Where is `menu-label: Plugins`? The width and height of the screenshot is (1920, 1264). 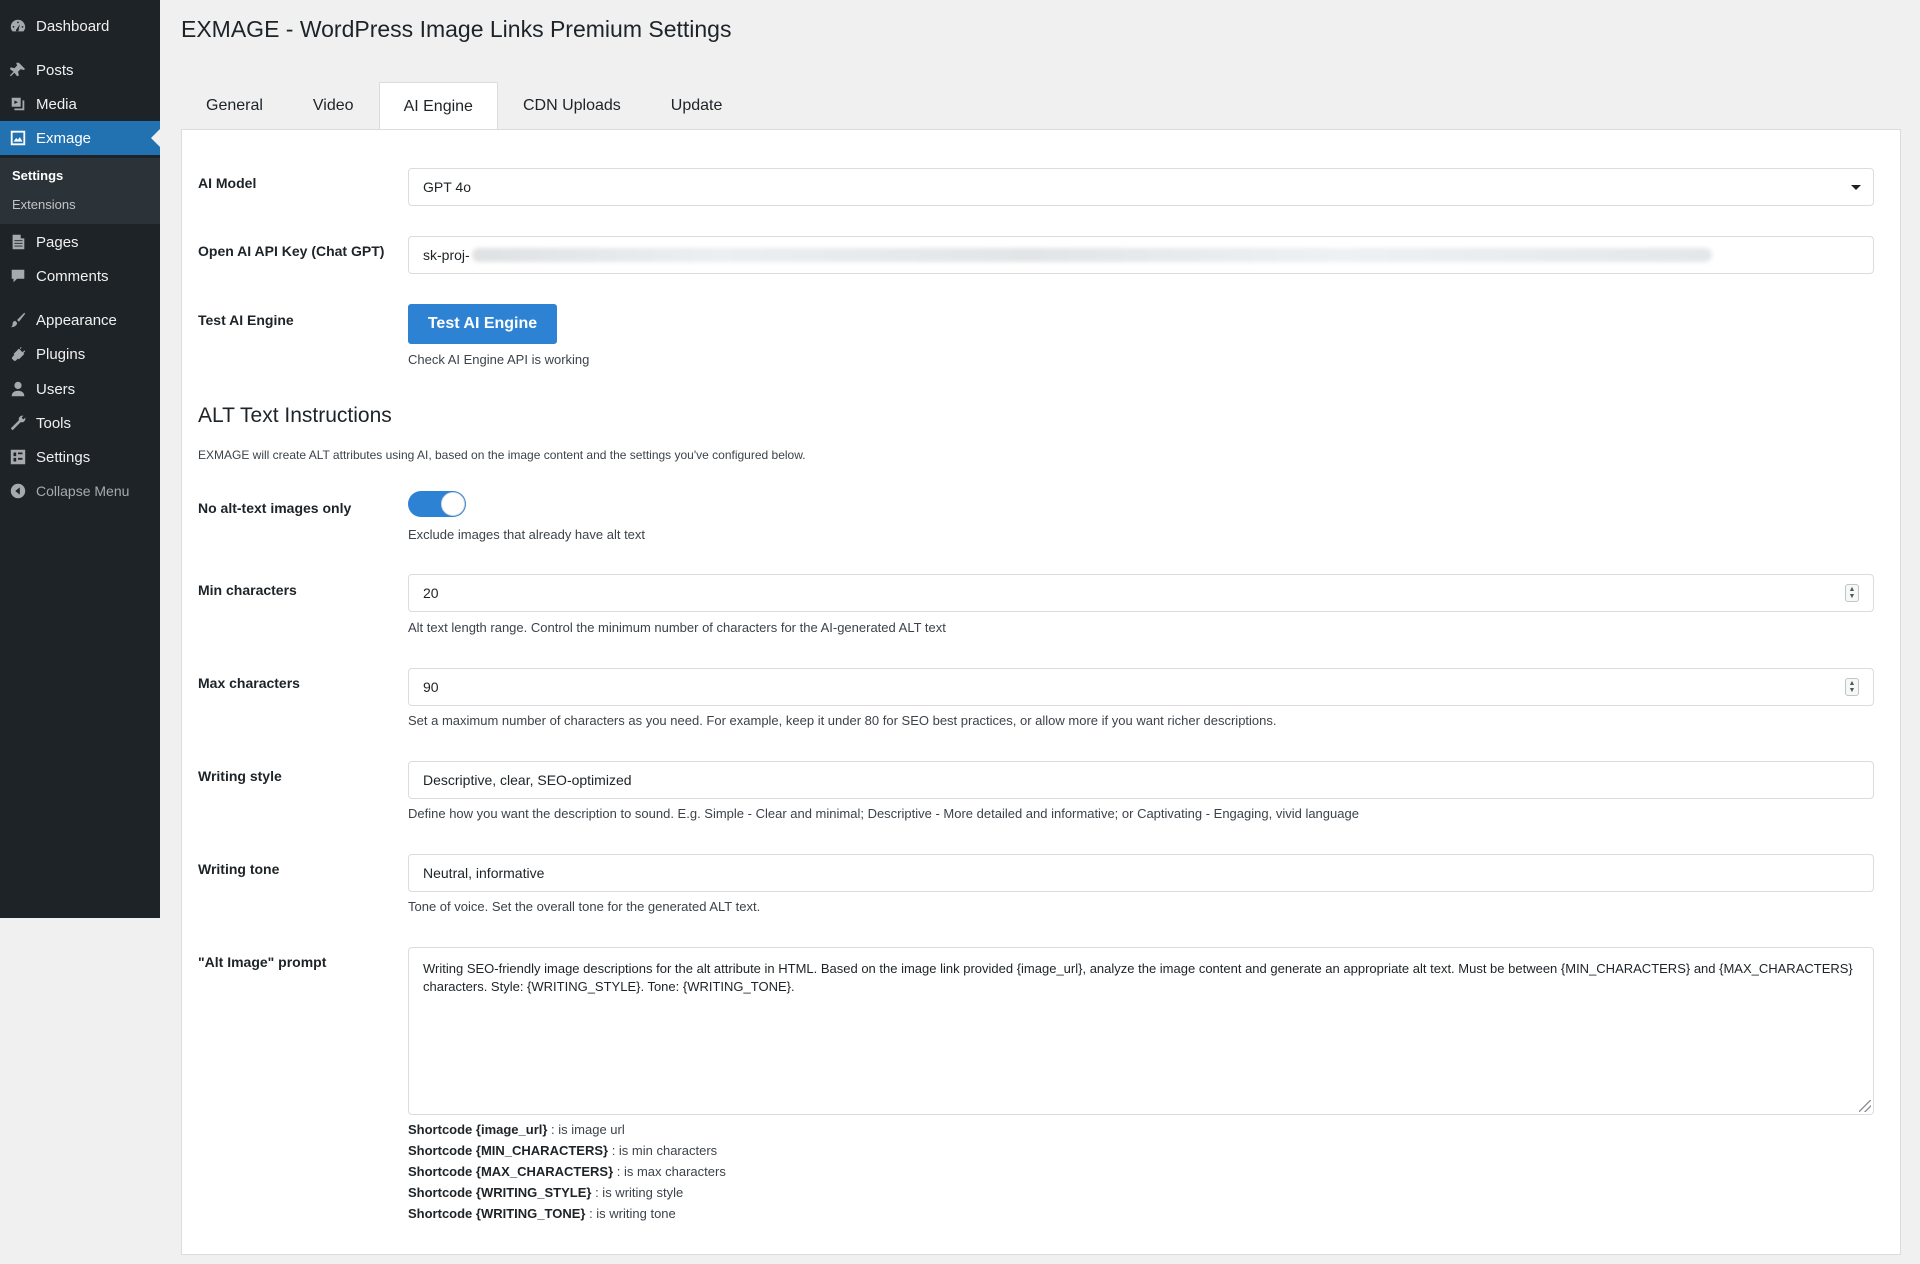 menu-label: Plugins is located at coordinates (61, 354).